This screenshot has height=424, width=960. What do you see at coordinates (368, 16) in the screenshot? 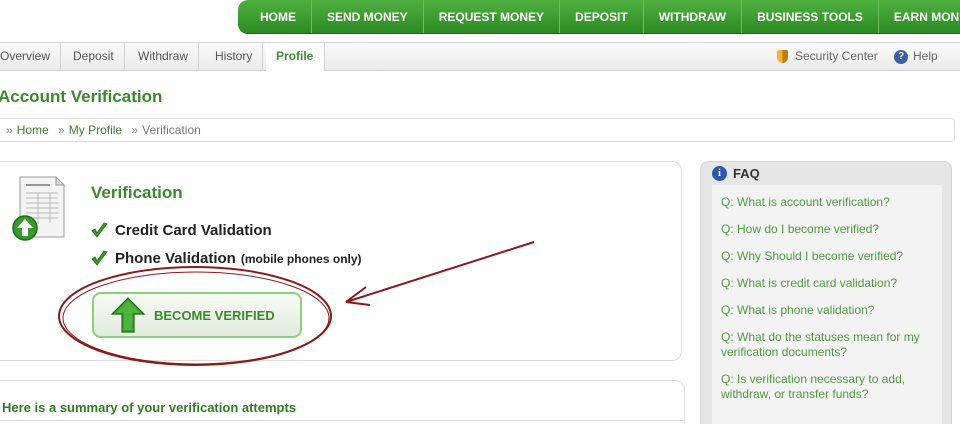
I see `nav-send-money: SEND MONEY` at bounding box center [368, 16].